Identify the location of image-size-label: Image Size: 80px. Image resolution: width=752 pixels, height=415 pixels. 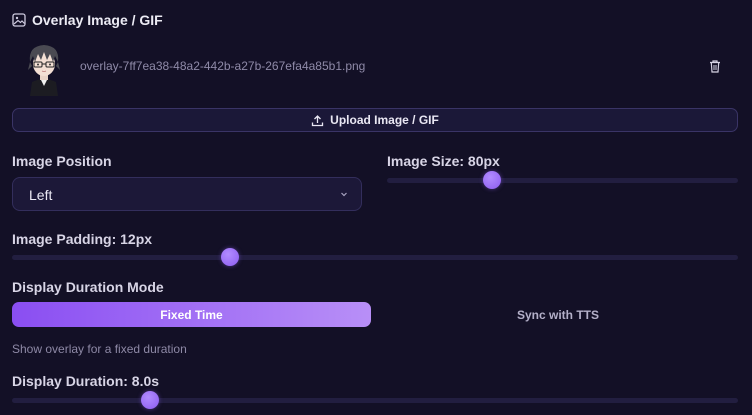
(443, 161).